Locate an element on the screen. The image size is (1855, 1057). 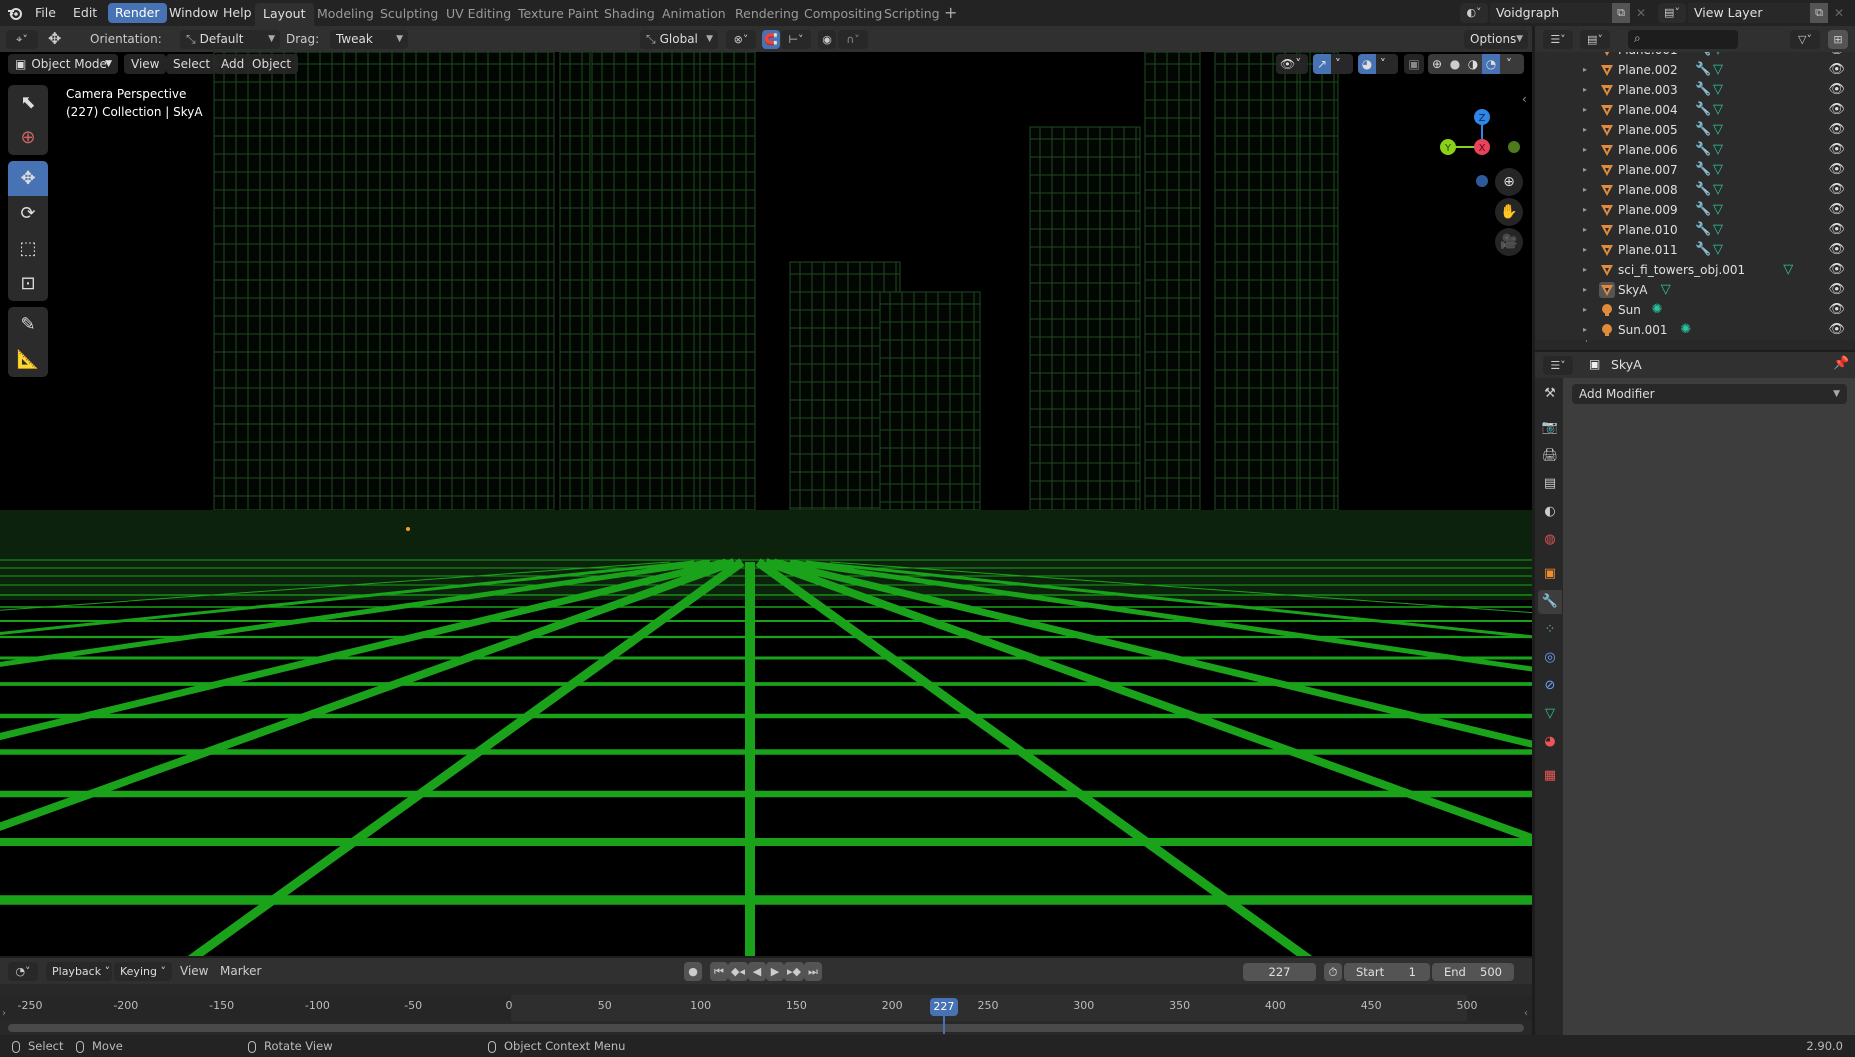
tab-shading: Shading is located at coordinates (629, 14).